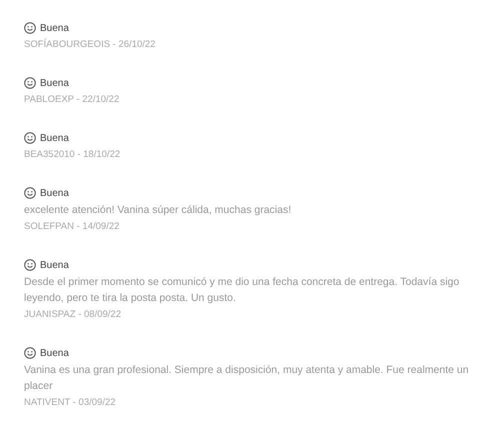  I want to click on review-author-date: BEA352010 - 18/10/22, so click(73, 155).